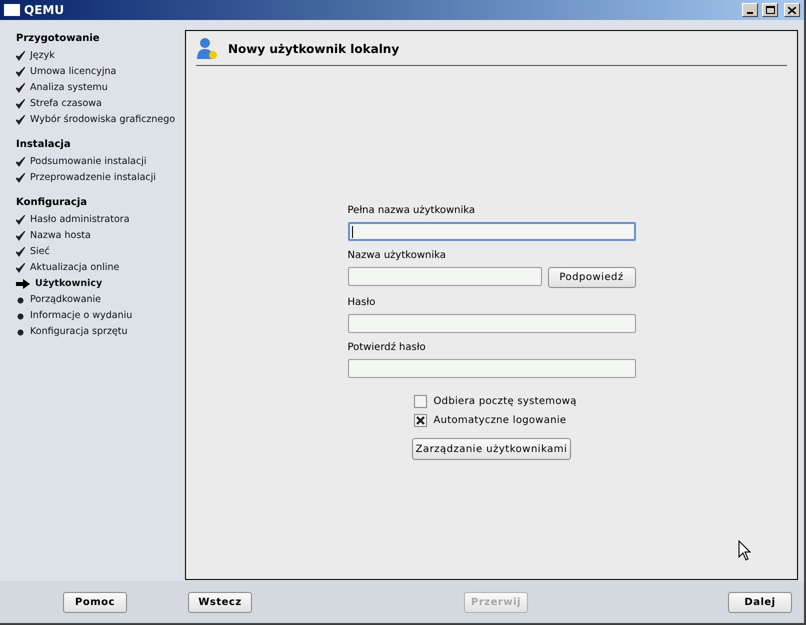 The image size is (806, 625). I want to click on field-label: Hasło, so click(362, 303).